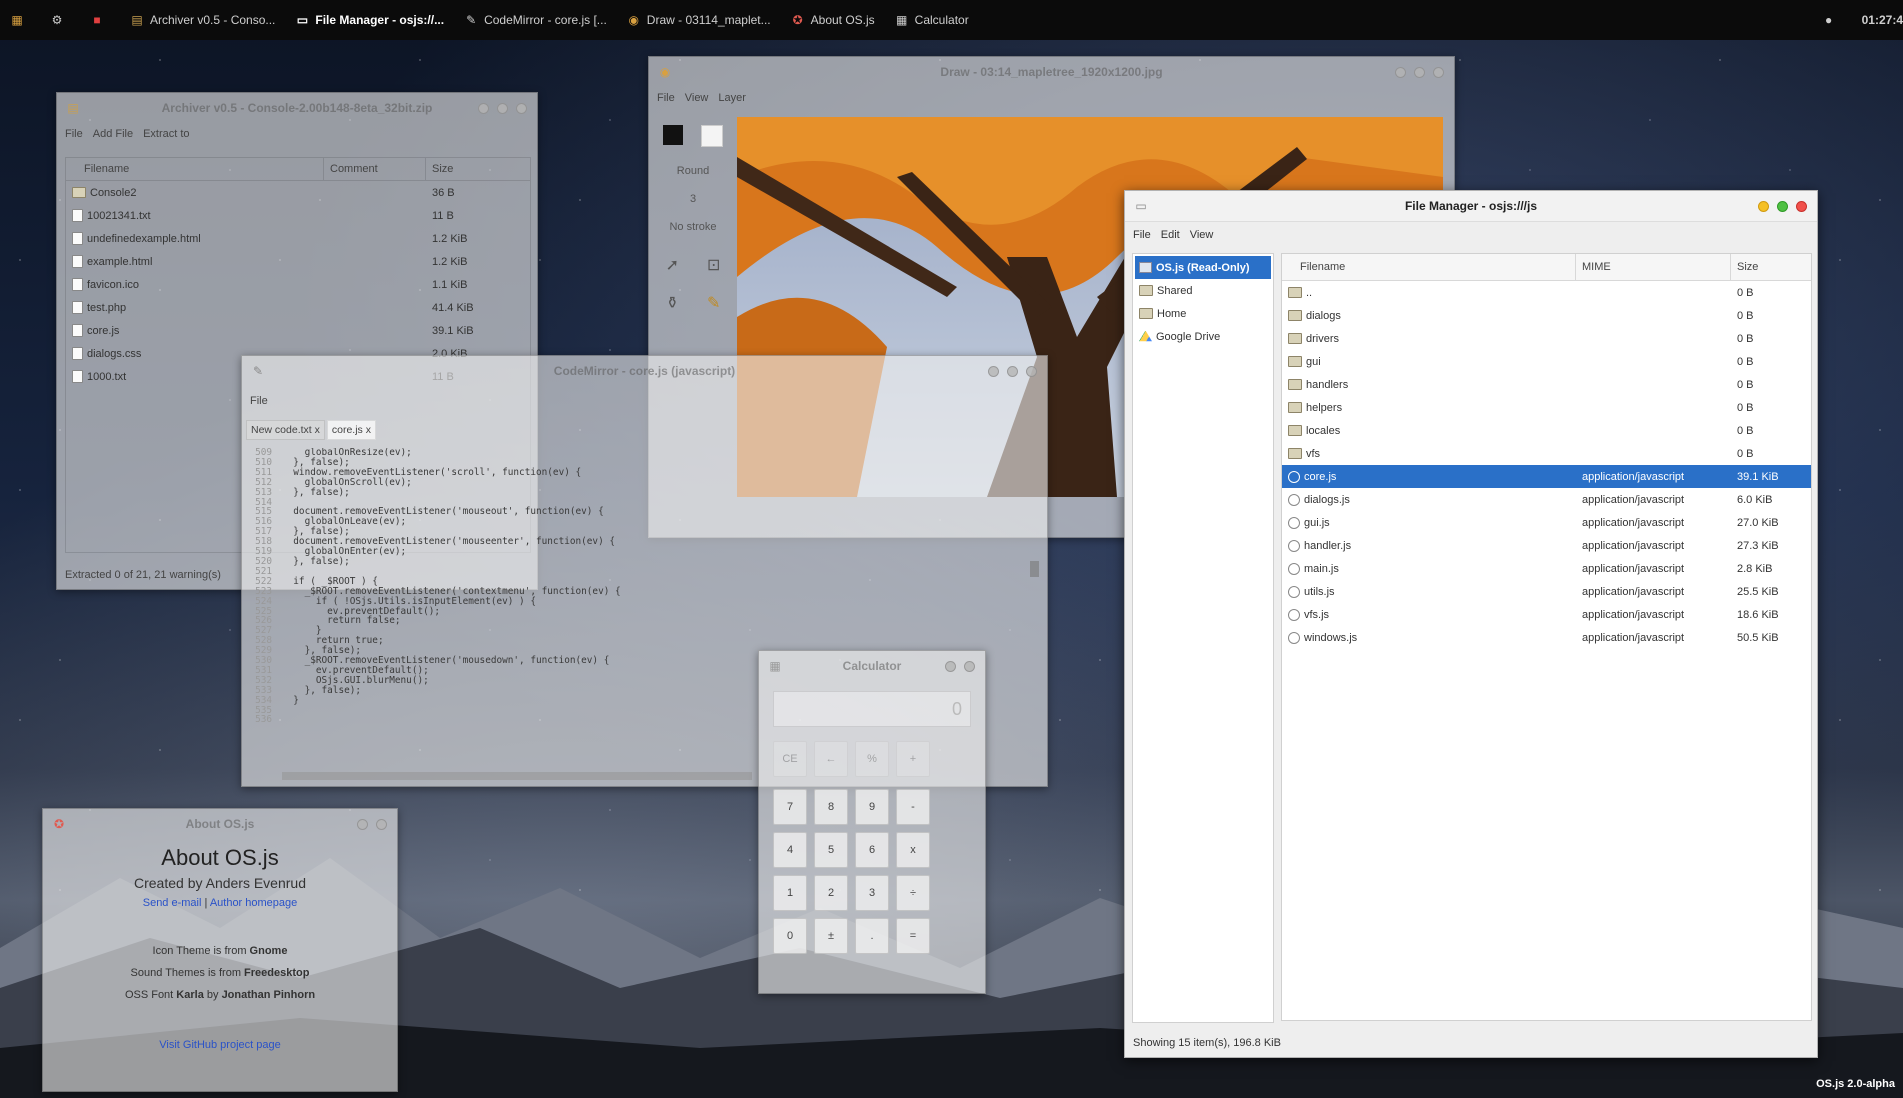 The width and height of the screenshot is (1903, 1098). Describe the element at coordinates (913, 759) in the screenshot. I see `calc-key: +` at that location.